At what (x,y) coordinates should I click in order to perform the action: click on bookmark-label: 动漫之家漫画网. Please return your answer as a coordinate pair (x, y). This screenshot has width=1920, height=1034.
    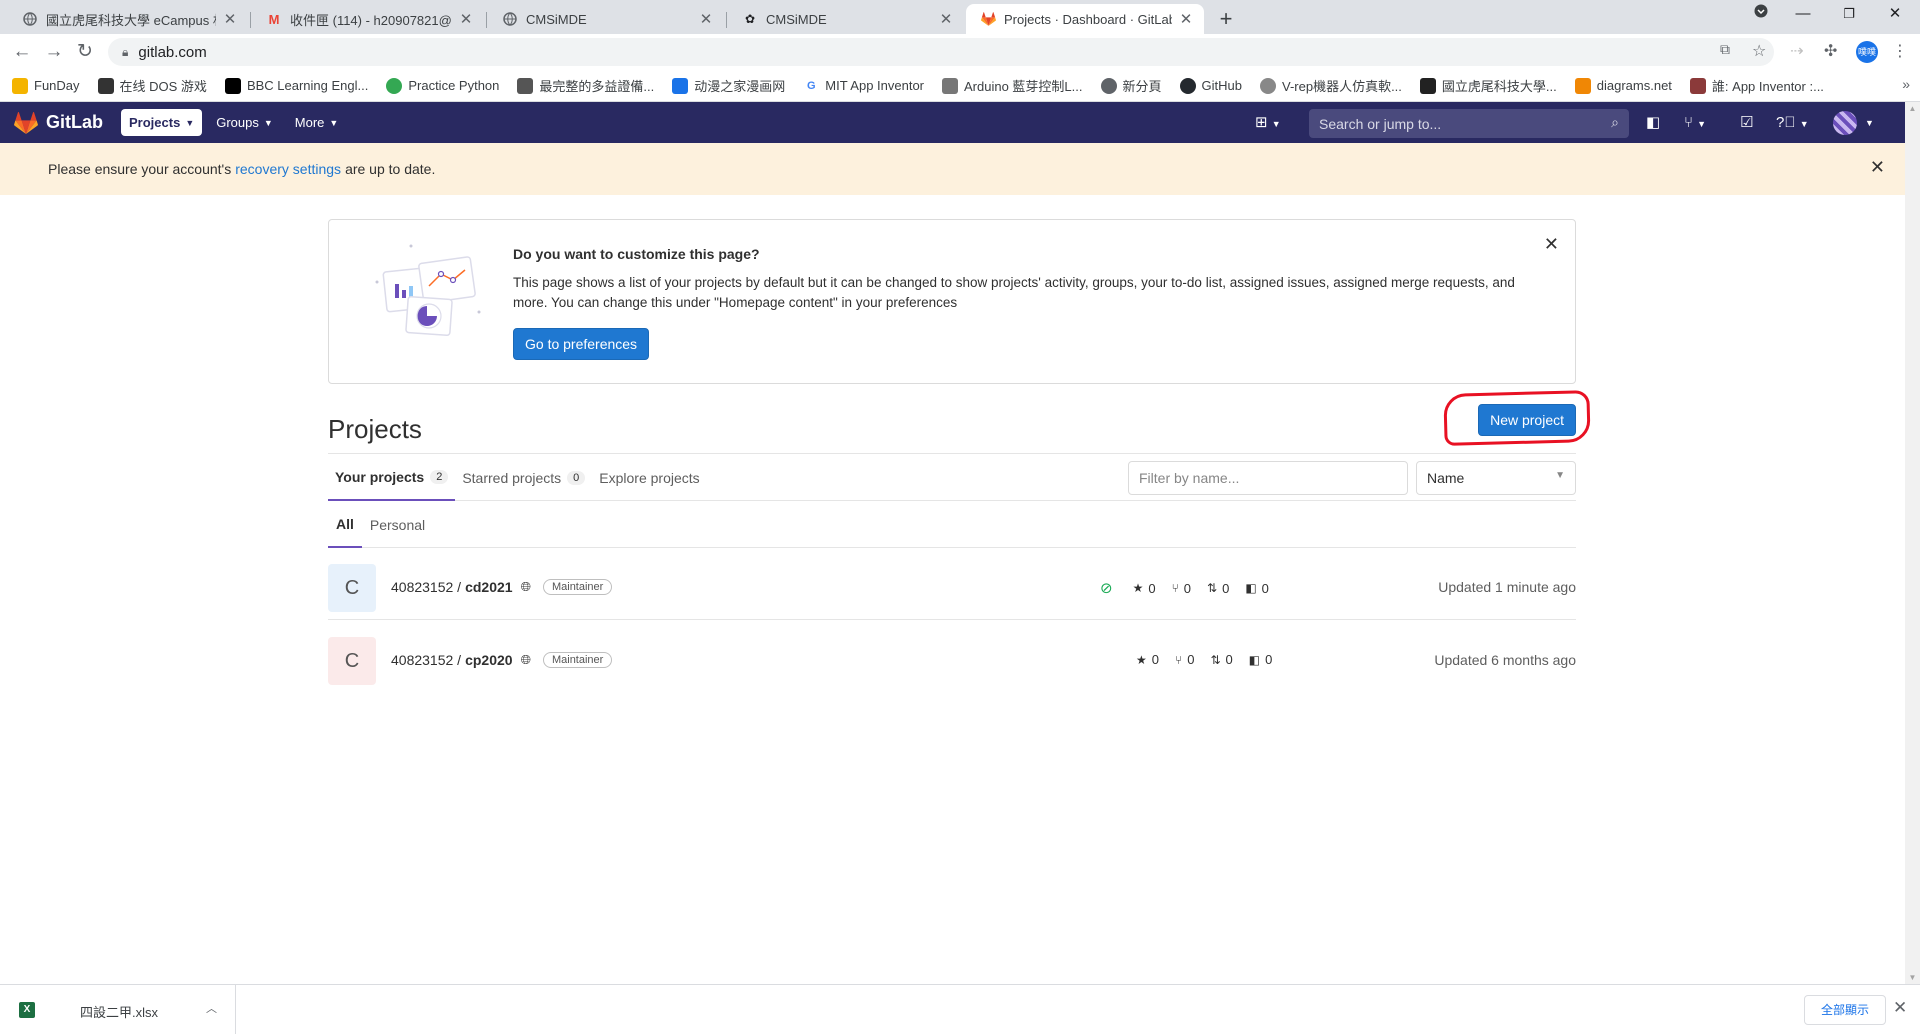
    Looking at the image, I should click on (740, 86).